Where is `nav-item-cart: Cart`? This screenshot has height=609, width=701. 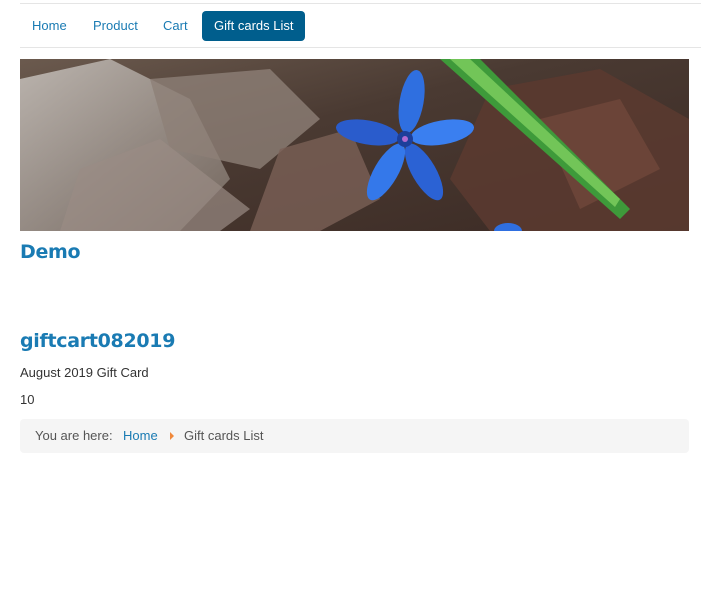
nav-item-cart: Cart is located at coordinates (175, 26).